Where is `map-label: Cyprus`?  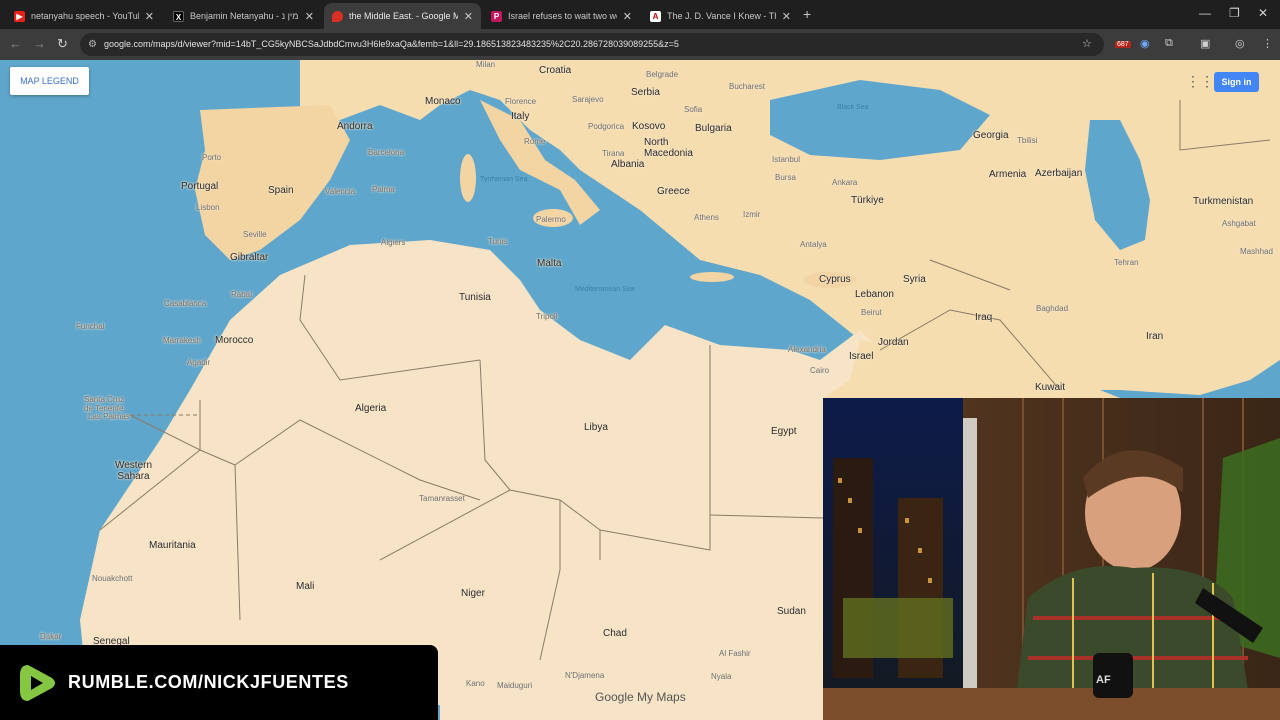
map-label: Cyprus is located at coordinates (835, 279).